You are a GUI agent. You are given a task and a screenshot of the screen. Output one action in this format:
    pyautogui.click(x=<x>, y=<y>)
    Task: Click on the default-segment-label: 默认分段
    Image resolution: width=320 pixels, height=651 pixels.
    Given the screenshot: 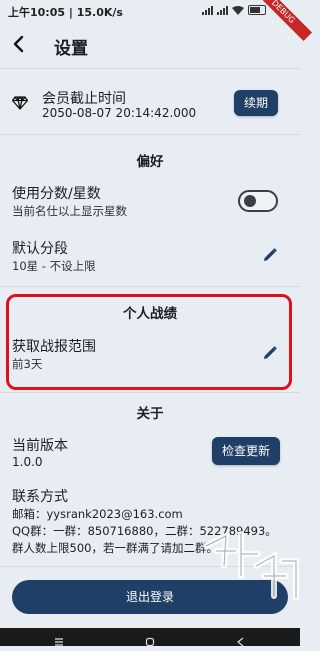 What is the action you would take?
    pyautogui.click(x=40, y=249)
    